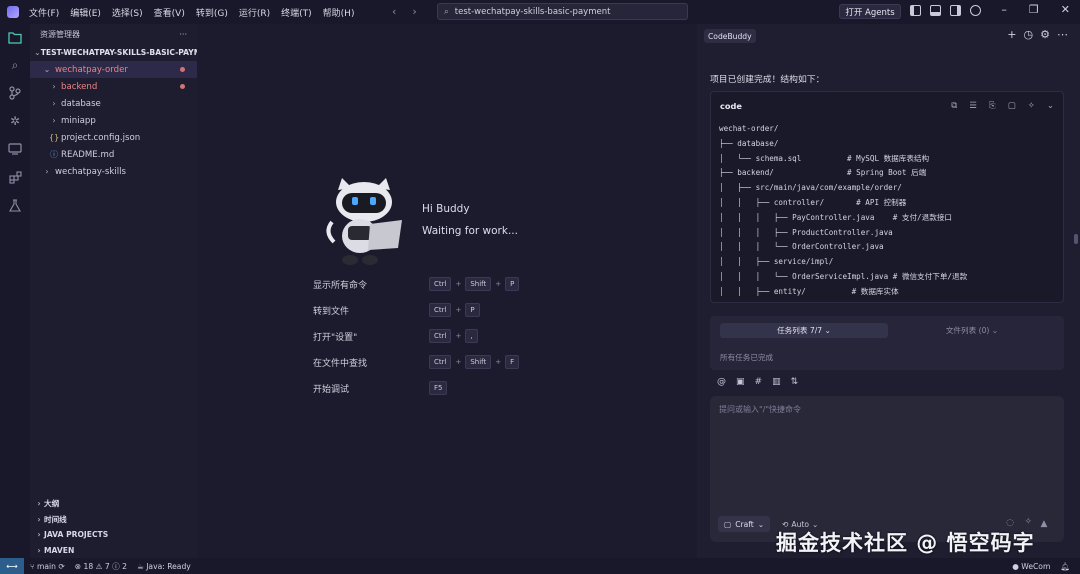  What do you see at coordinates (721, 382) in the screenshot?
I see `mention-icon: @` at bounding box center [721, 382].